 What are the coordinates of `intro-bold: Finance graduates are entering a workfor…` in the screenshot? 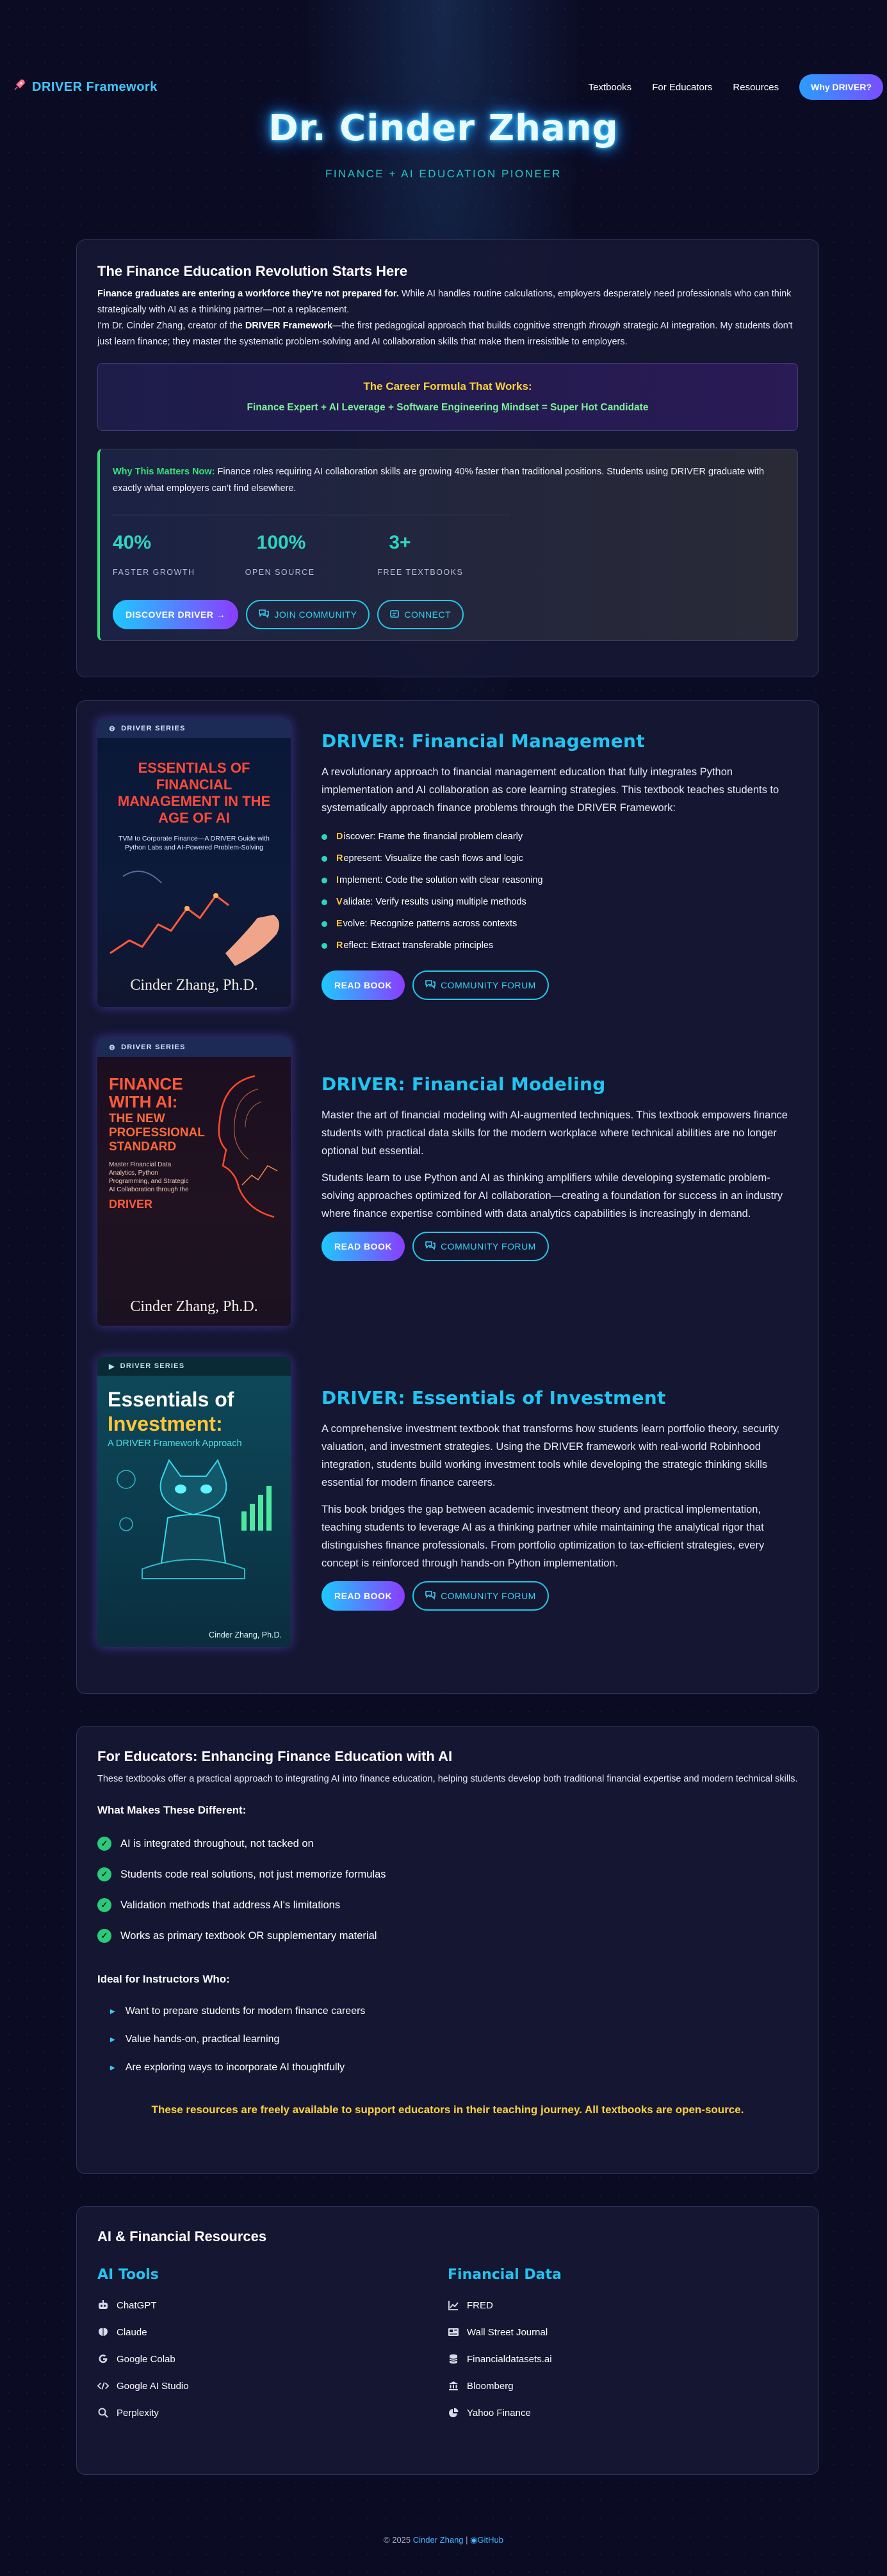 It's located at (248, 294).